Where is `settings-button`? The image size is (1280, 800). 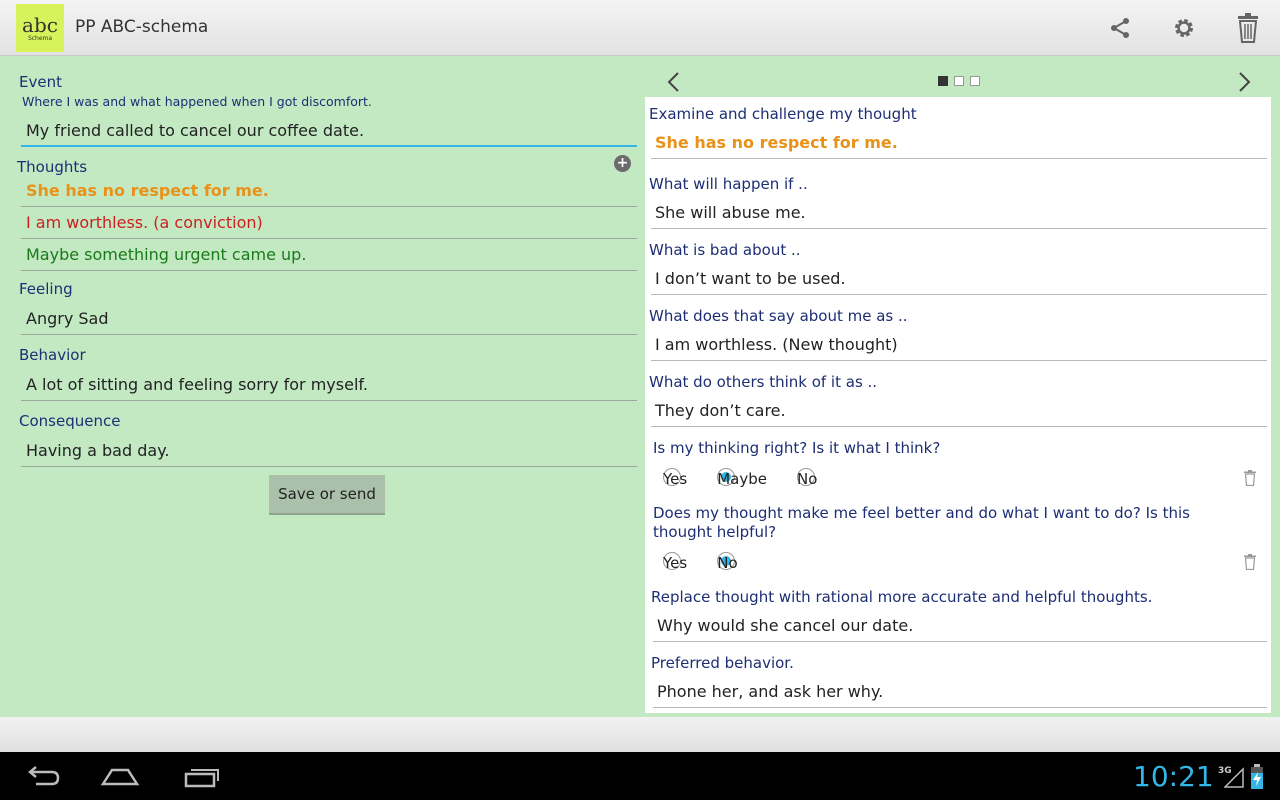 settings-button is located at coordinates (1184, 28).